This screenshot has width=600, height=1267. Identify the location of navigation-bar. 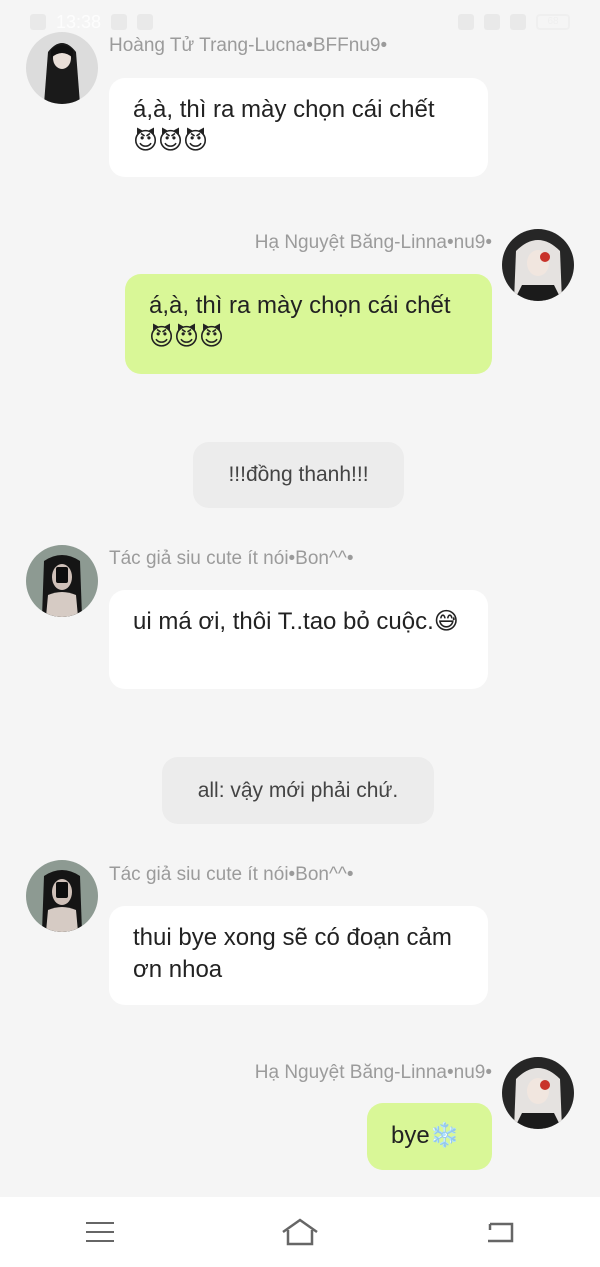
(300, 1232).